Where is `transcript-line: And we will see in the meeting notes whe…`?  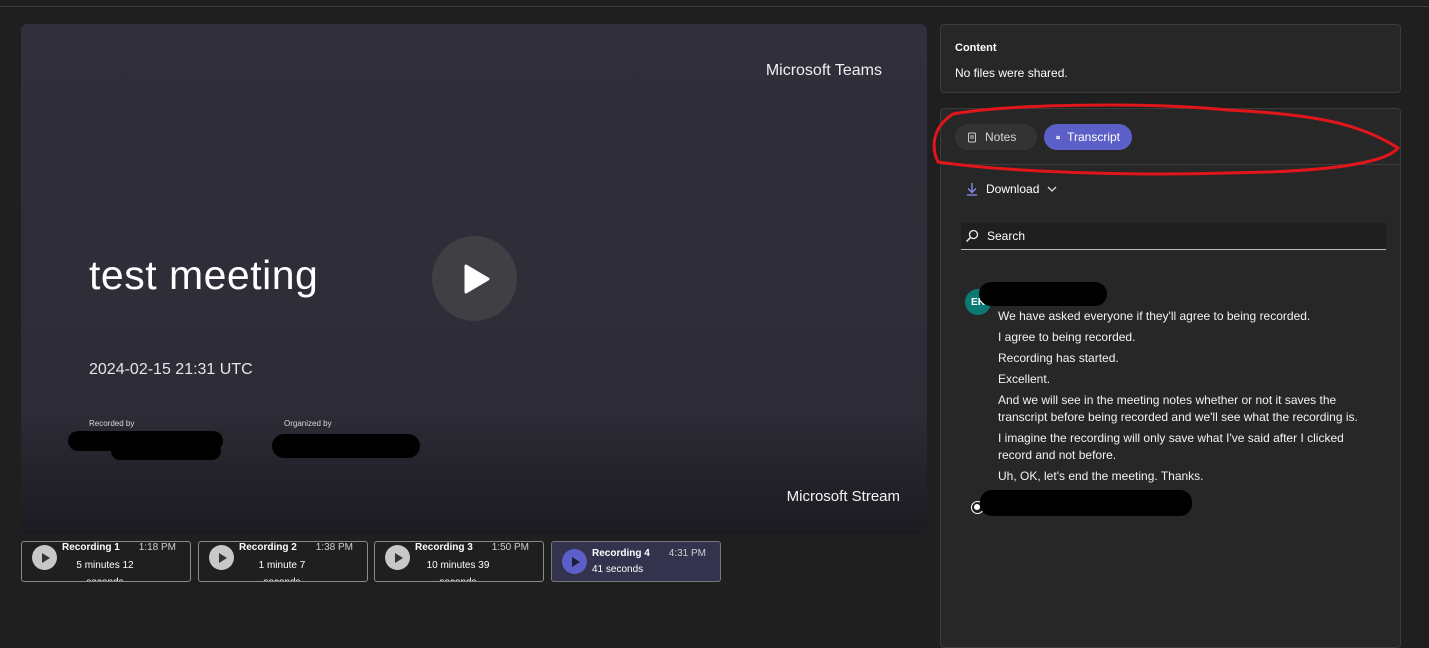
transcript-line: And we will see in the meeting notes whe… is located at coordinates (1178, 408).